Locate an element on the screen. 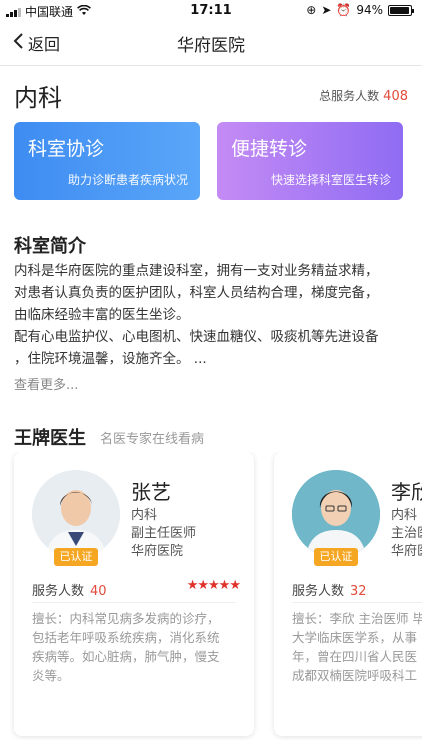  service-value: 40 is located at coordinates (98, 591).